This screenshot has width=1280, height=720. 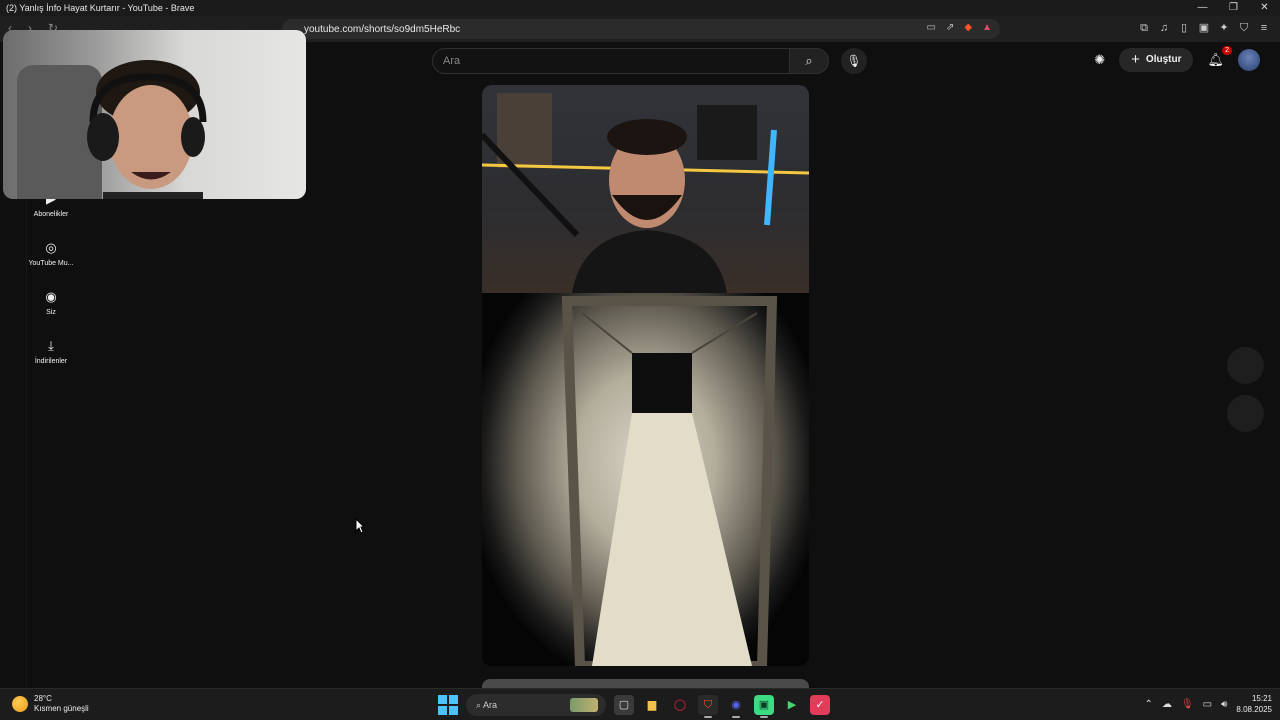 What do you see at coordinates (624, 705) in the screenshot?
I see `task-view-icon: ▢` at bounding box center [624, 705].